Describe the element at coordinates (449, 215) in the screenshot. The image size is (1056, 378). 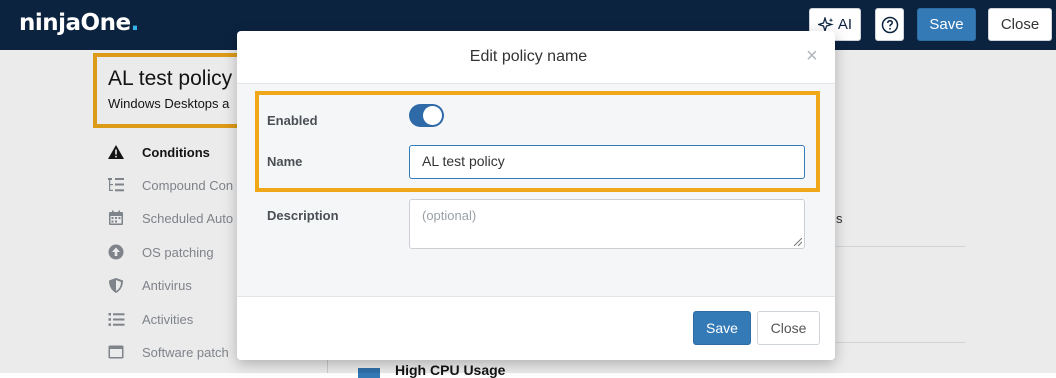
I see `description-placeholder: (optional)` at that location.